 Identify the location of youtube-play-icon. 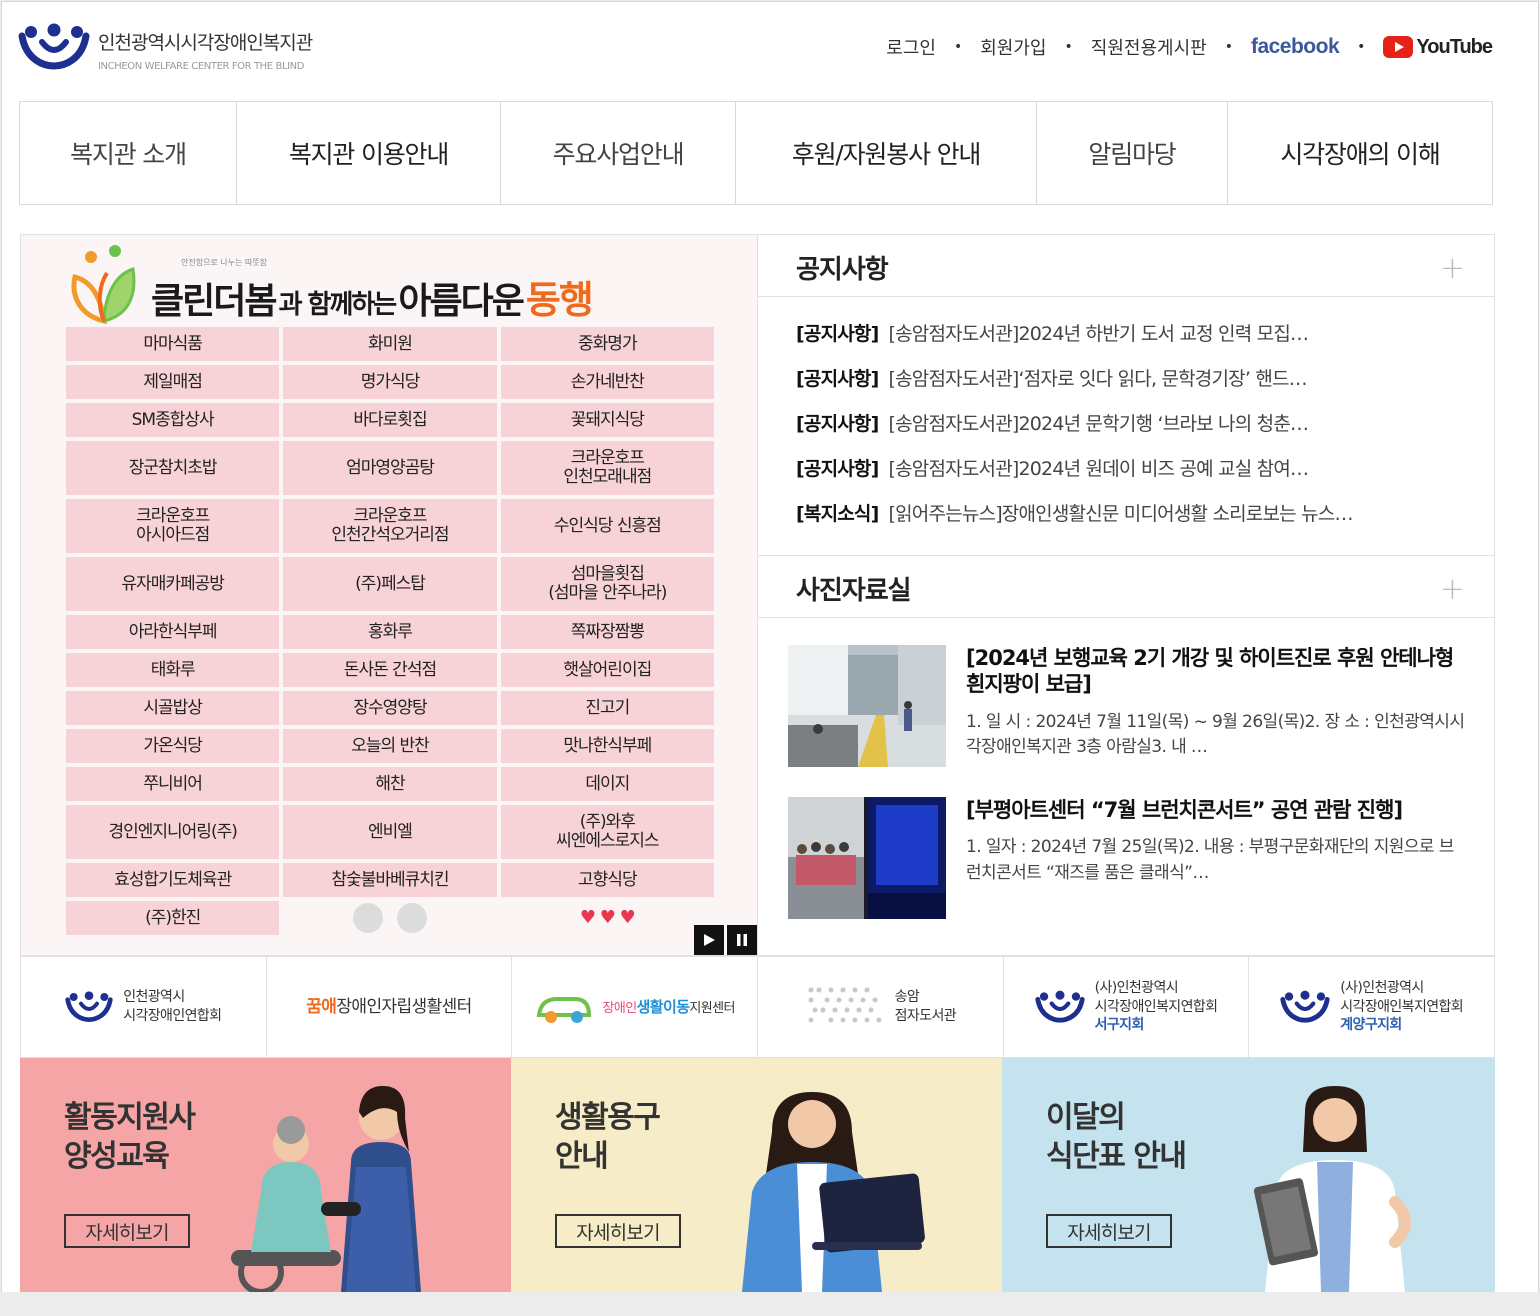
(1398, 47).